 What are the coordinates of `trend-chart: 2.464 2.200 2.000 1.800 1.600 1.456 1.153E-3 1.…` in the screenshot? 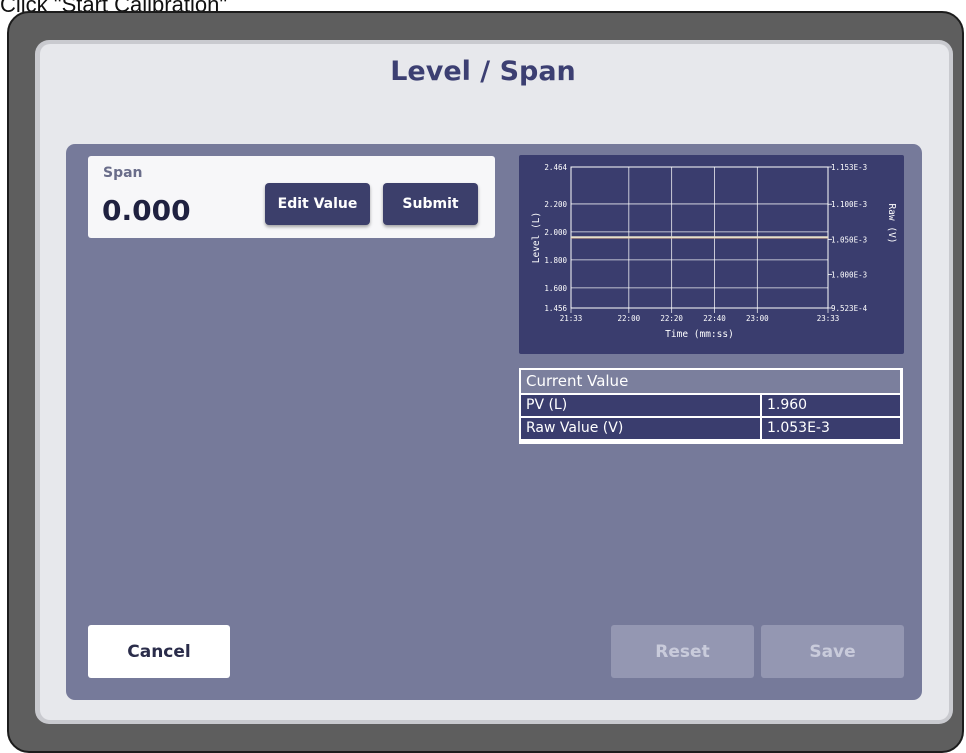 It's located at (711, 254).